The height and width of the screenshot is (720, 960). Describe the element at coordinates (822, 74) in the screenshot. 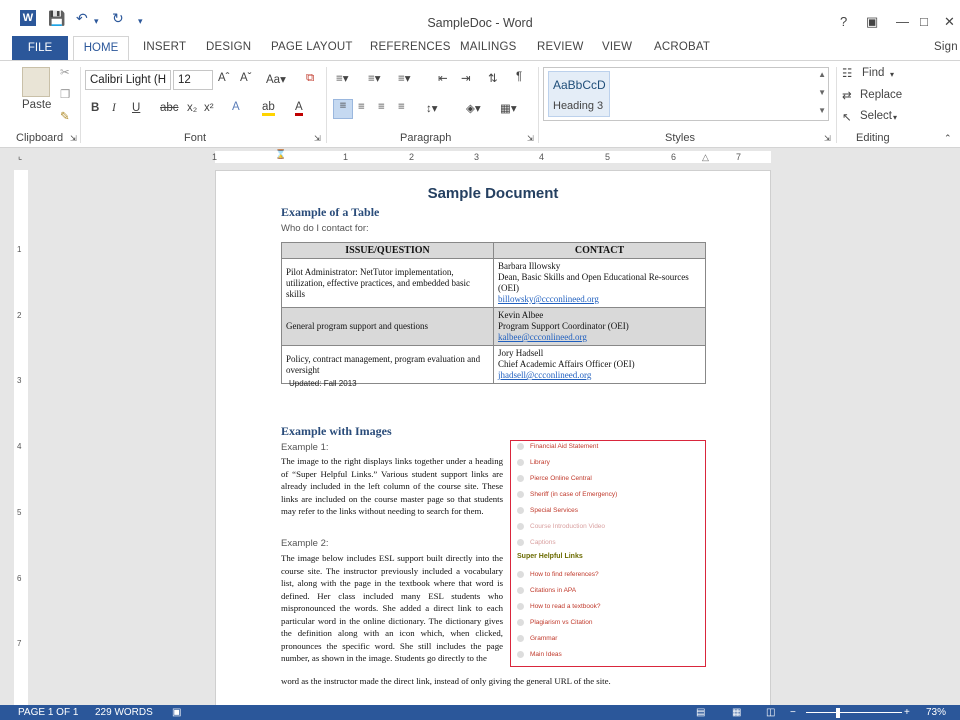

I see `styles-scroll-up-icon: ▲` at that location.